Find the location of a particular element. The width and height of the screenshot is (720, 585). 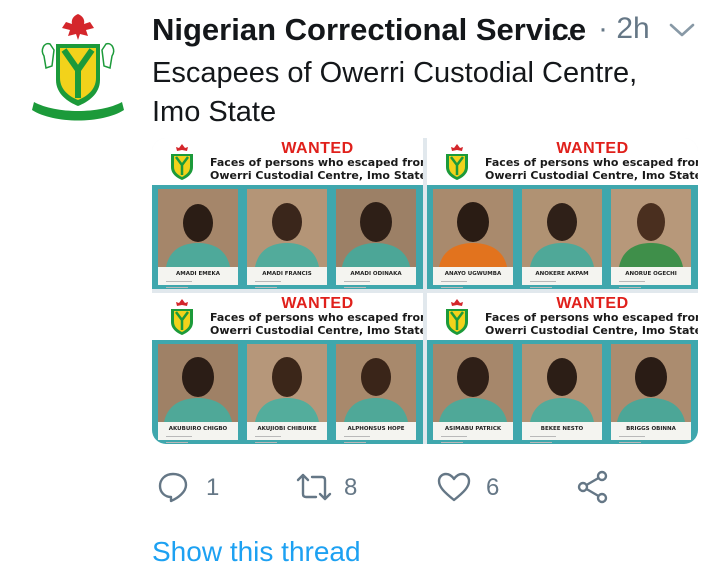

escapee-card: AMADI ODINAKA is located at coordinates (376, 238).